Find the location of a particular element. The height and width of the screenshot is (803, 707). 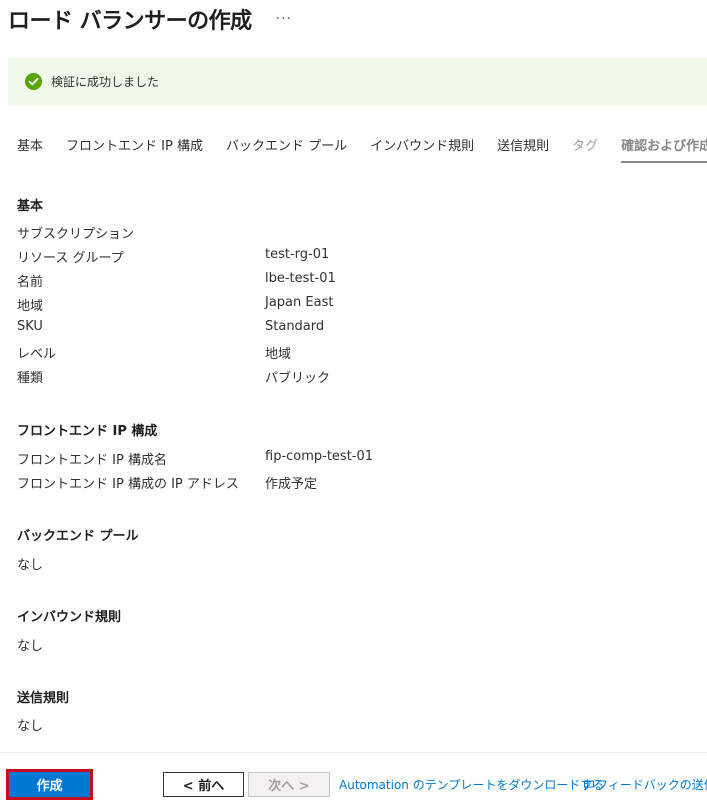

page-title: ロード バランサーの作成 is located at coordinates (130, 21).